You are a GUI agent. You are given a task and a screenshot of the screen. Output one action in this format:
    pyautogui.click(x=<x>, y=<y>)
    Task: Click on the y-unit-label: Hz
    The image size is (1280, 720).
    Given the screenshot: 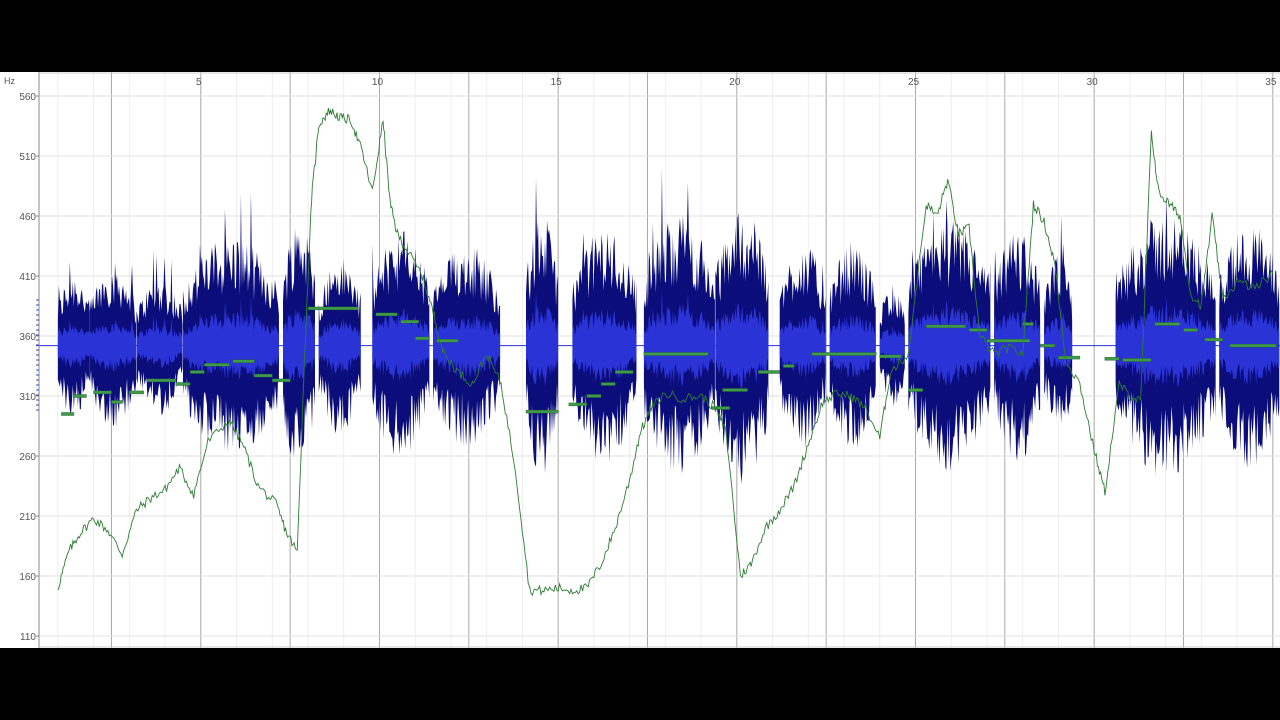 What is the action you would take?
    pyautogui.click(x=9, y=81)
    